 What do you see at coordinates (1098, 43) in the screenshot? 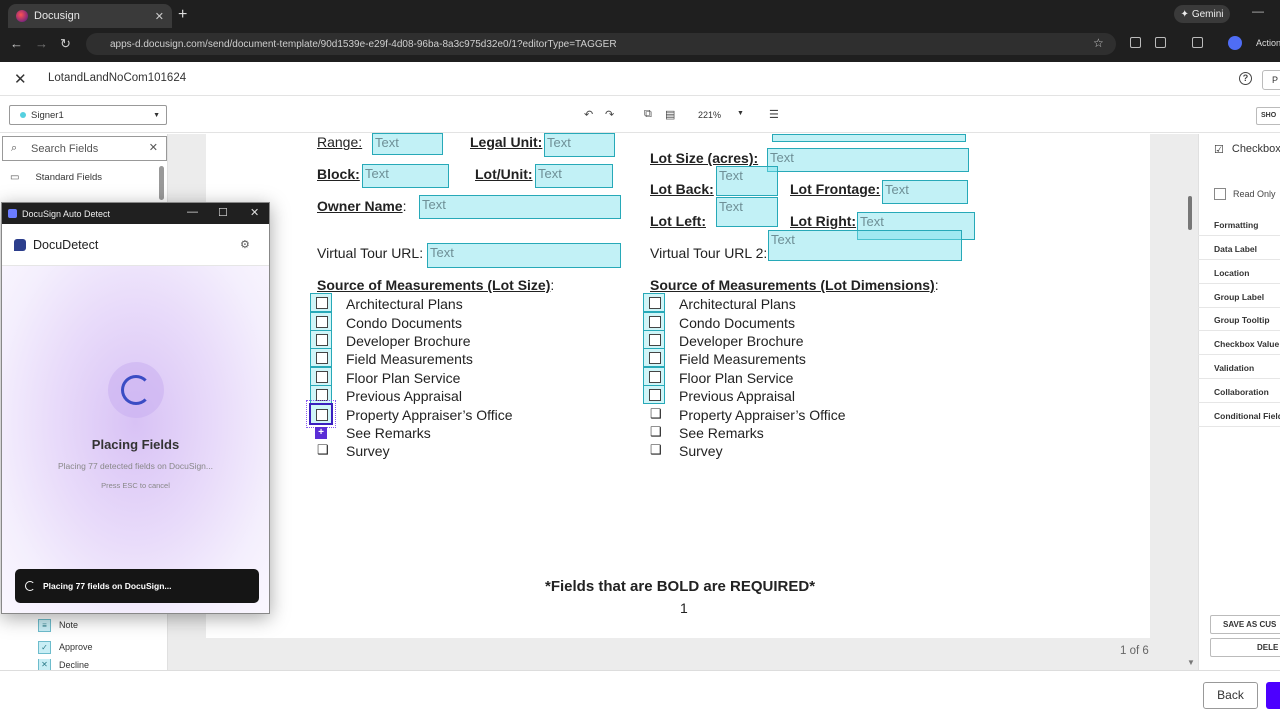
I see `bookmark-star-icon: ☆` at bounding box center [1098, 43].